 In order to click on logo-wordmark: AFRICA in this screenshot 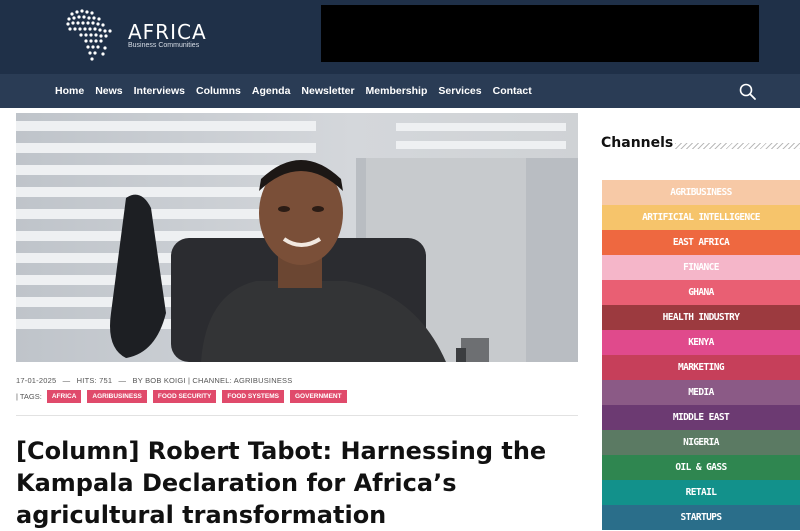, I will do `click(167, 32)`.